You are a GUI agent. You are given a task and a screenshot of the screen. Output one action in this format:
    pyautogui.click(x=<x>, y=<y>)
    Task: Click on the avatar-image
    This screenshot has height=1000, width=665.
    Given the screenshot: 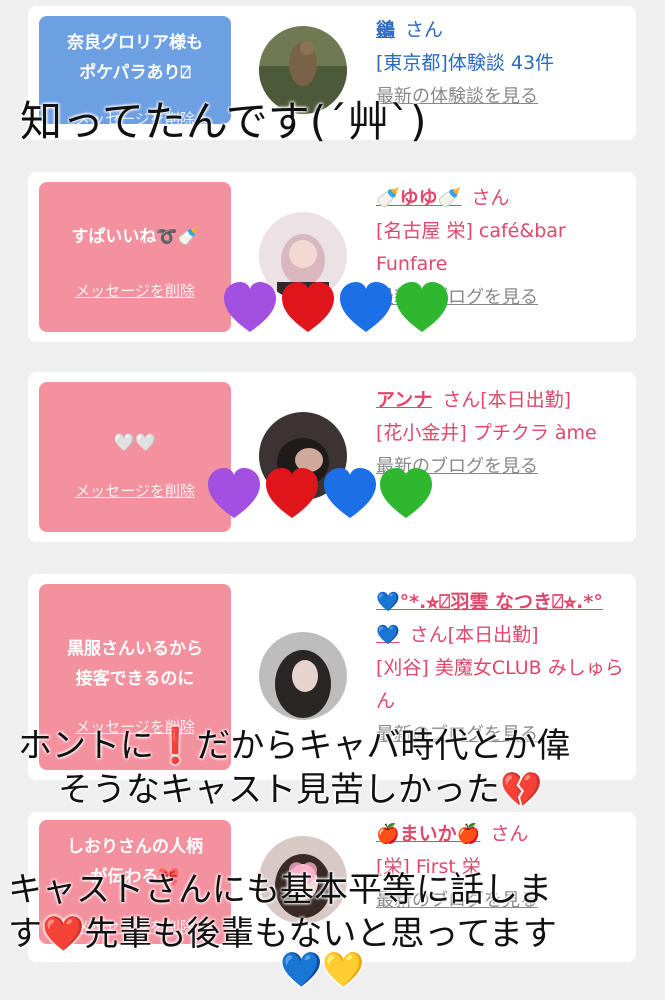 What is the action you would take?
    pyautogui.click(x=303, y=676)
    